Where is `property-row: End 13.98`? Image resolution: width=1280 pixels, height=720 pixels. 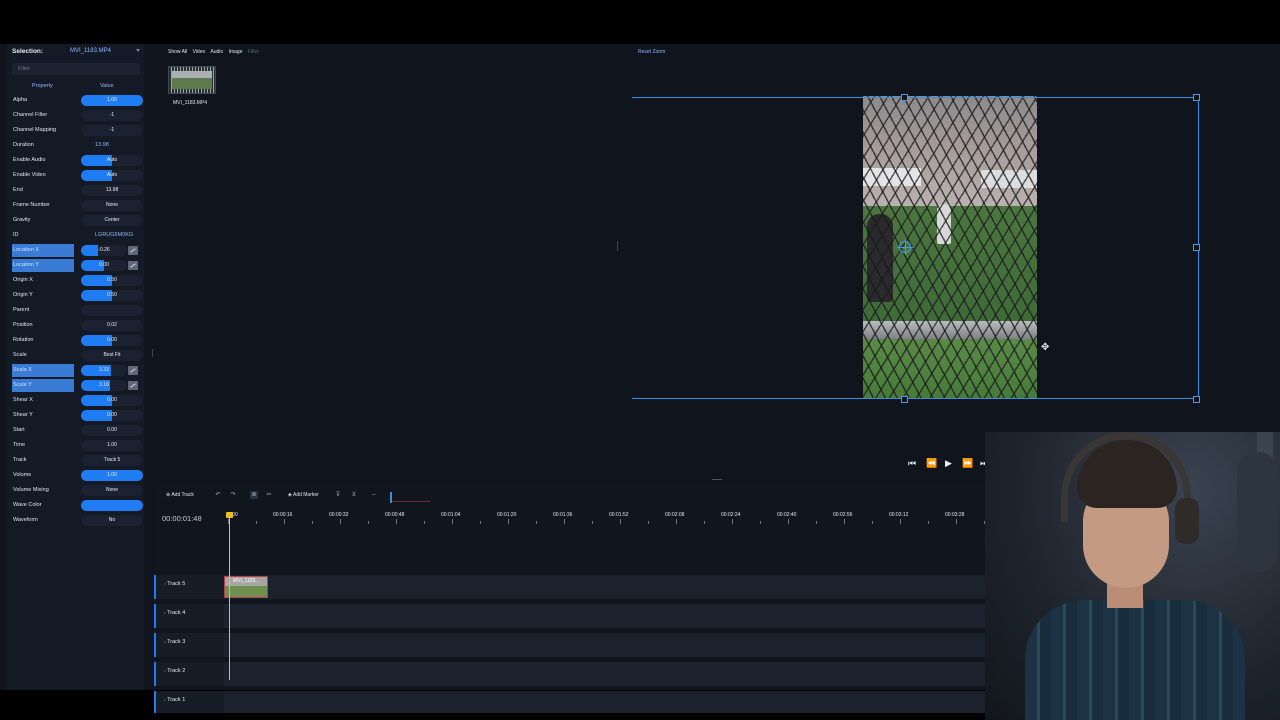 property-row: End 13.98 is located at coordinates (77, 190).